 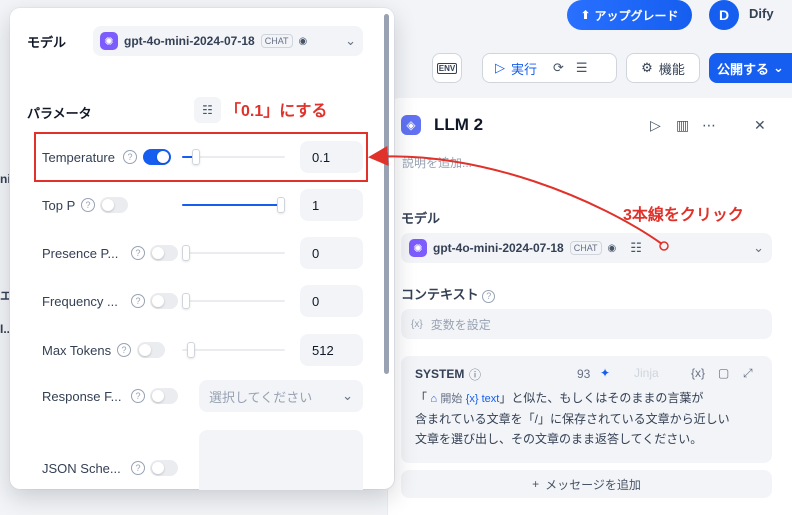 What do you see at coordinates (59, 113) in the screenshot?
I see `params-label: パラメータ` at bounding box center [59, 113].